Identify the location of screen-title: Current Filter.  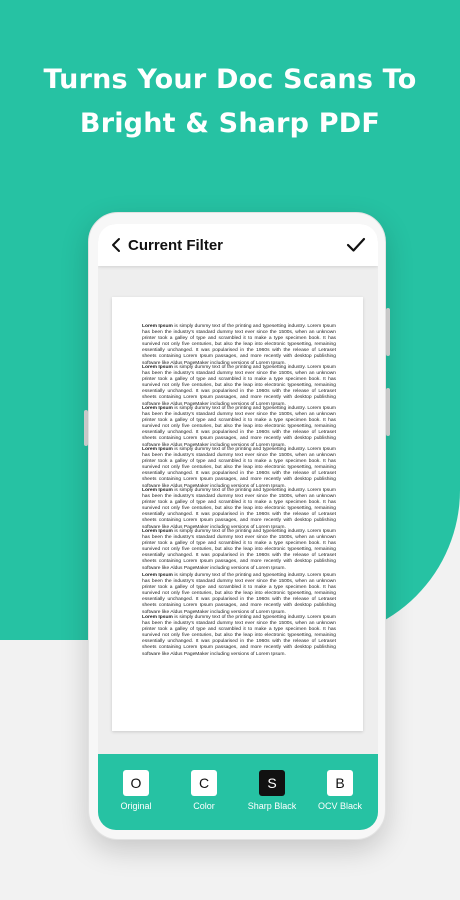
(176, 245).